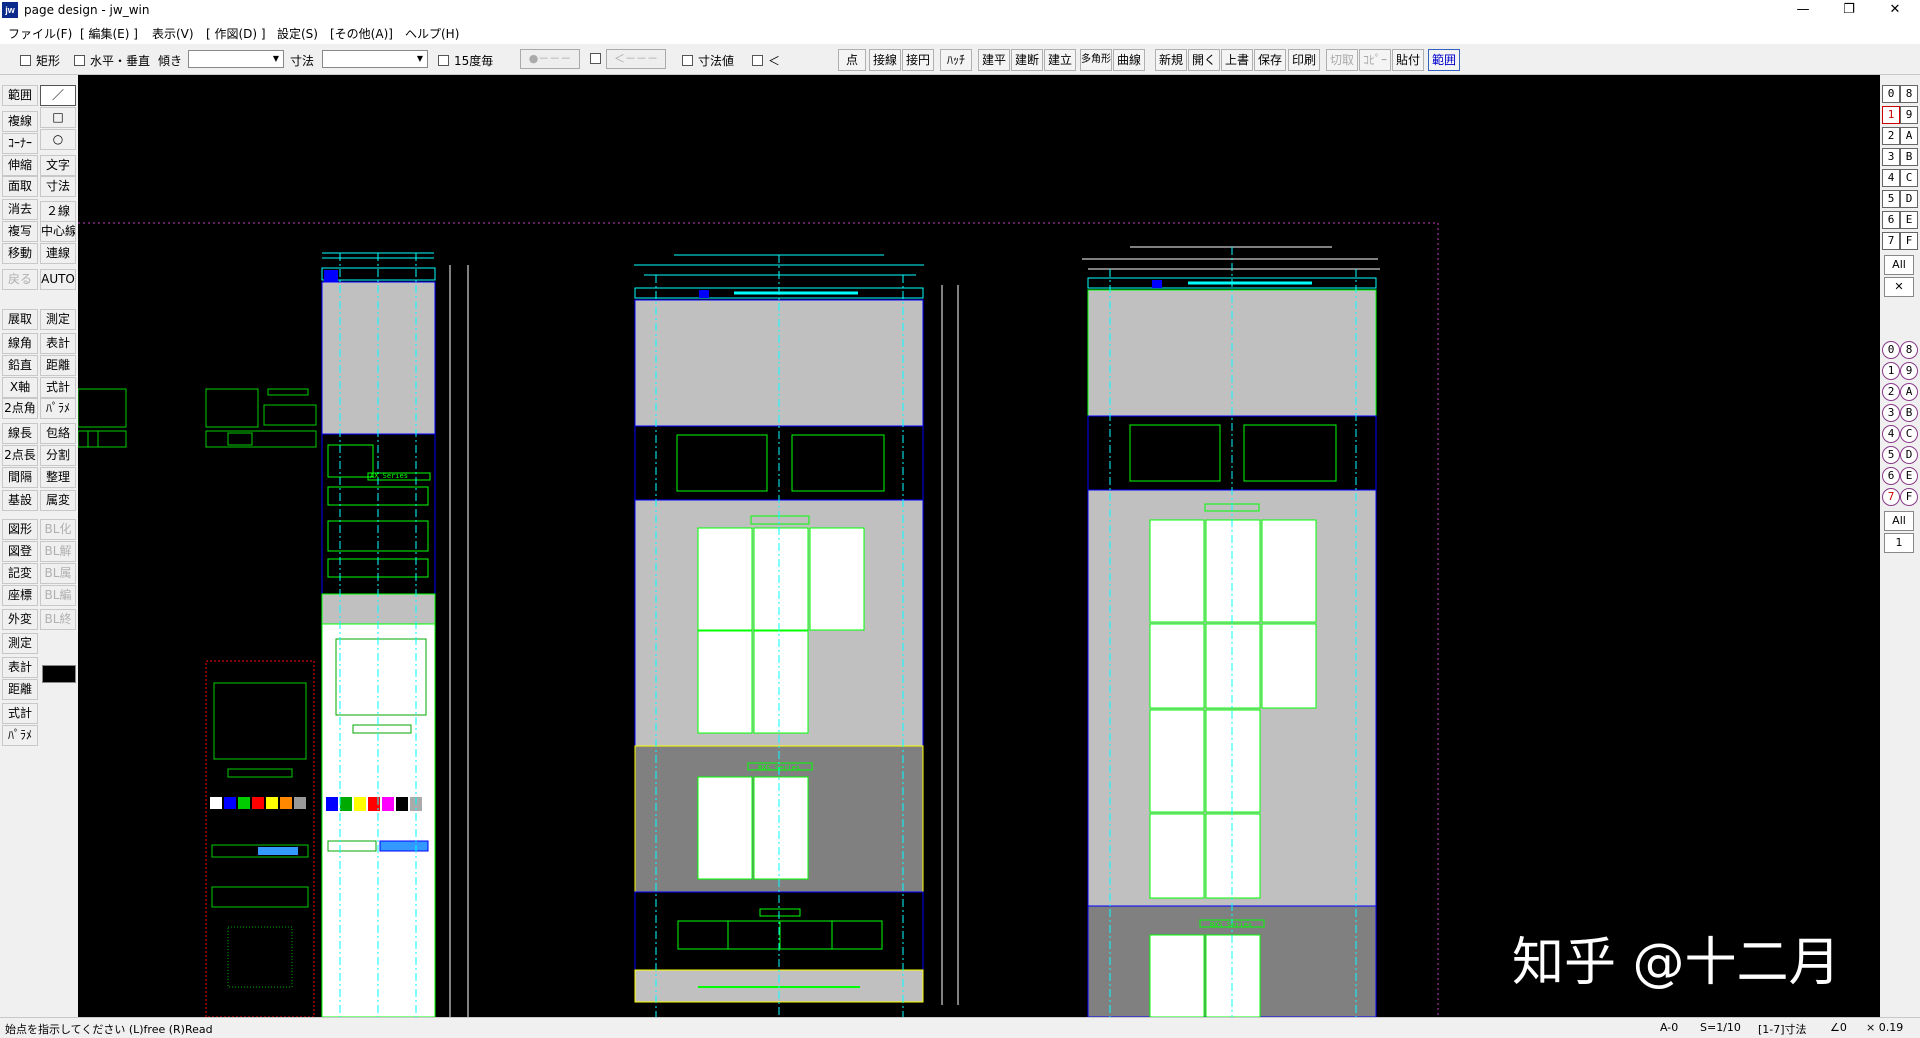  Describe the element at coordinates (1803, 11) in the screenshot. I see `minimize-button: —` at that location.